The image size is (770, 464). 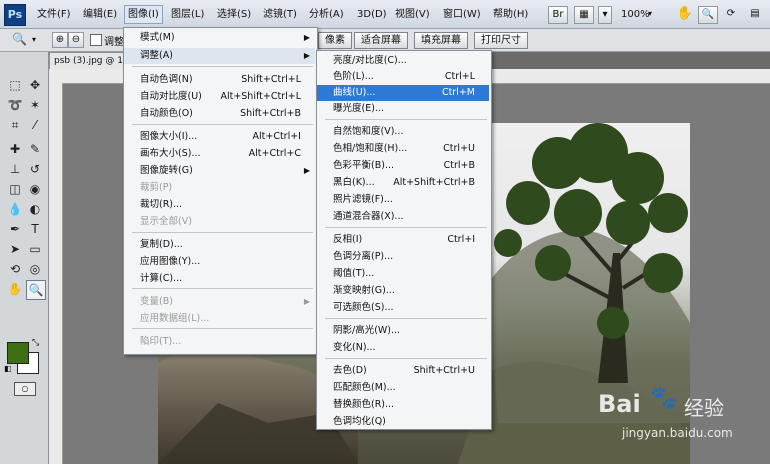 I want to click on rotate-view-icon: ⟳, so click(x=731, y=14).